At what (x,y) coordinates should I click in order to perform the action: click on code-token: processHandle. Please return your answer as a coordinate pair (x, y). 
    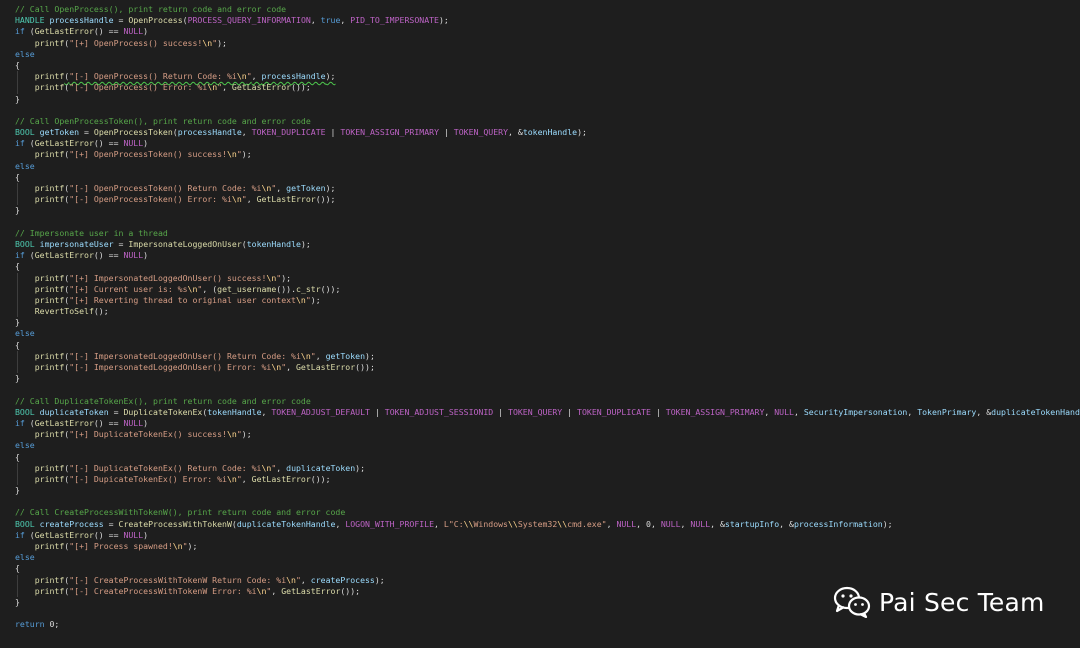
    Looking at the image, I should click on (293, 76).